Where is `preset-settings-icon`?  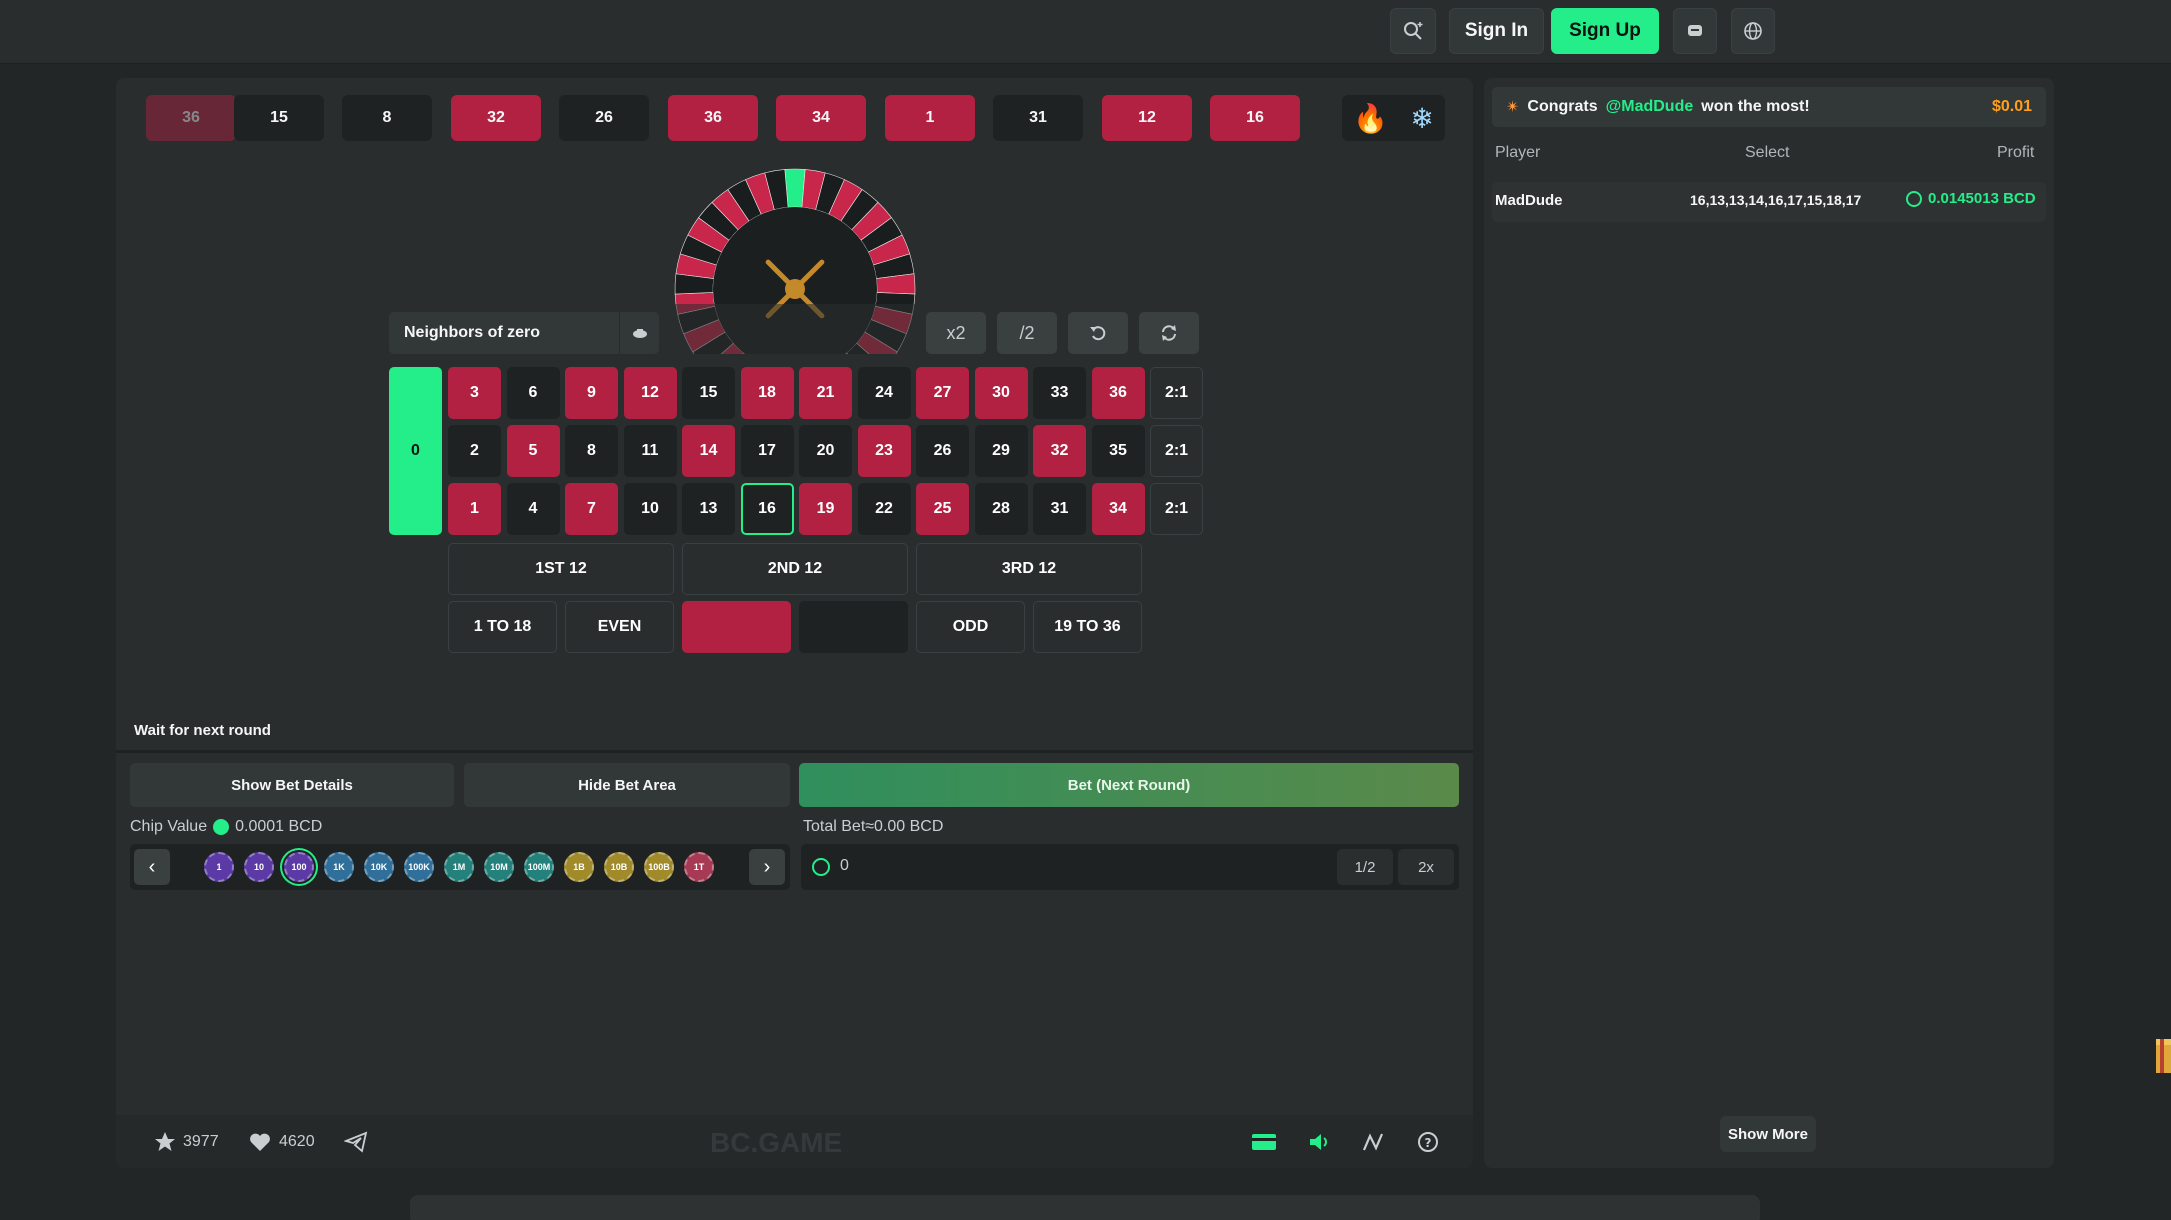
preset-settings-icon is located at coordinates (639, 333).